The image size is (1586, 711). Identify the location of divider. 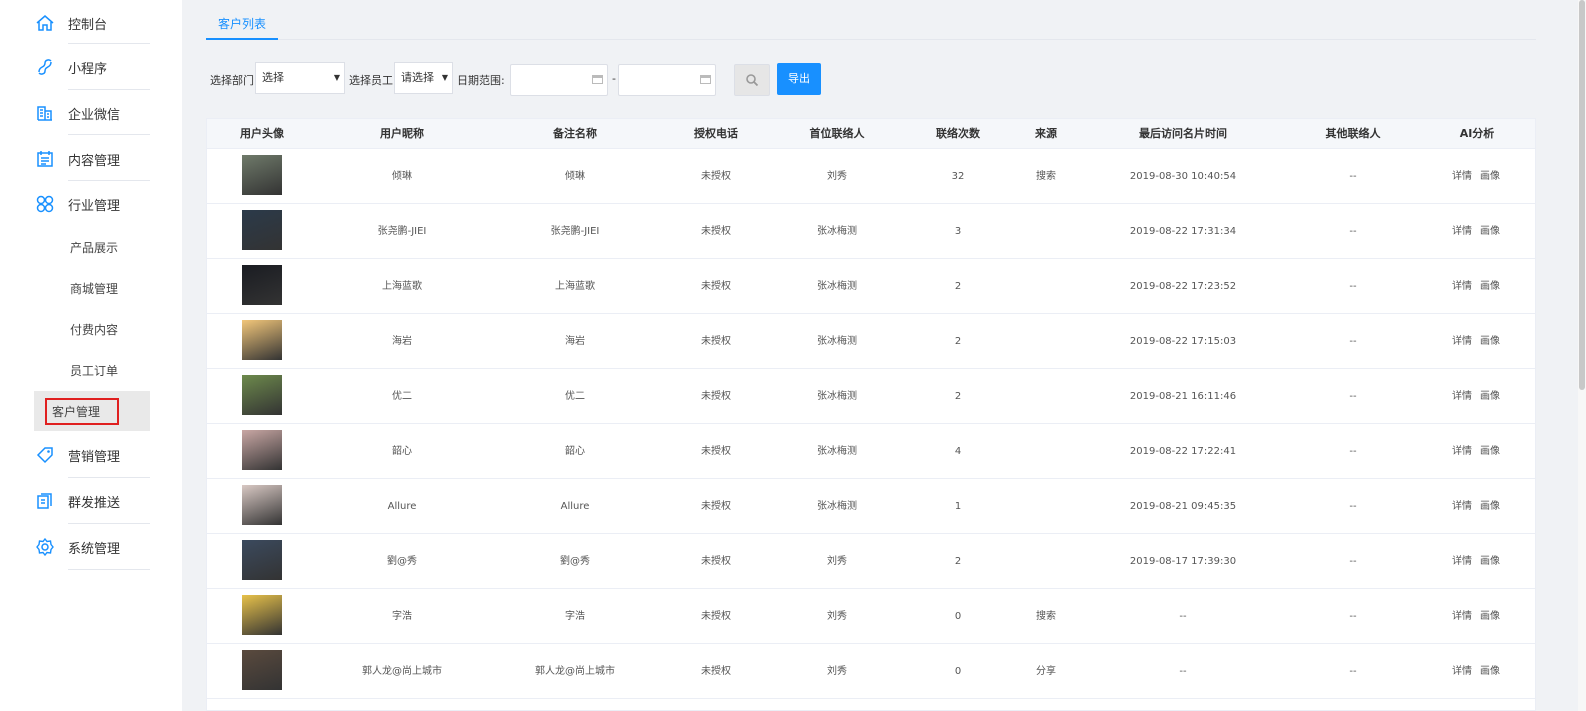
(109, 134).